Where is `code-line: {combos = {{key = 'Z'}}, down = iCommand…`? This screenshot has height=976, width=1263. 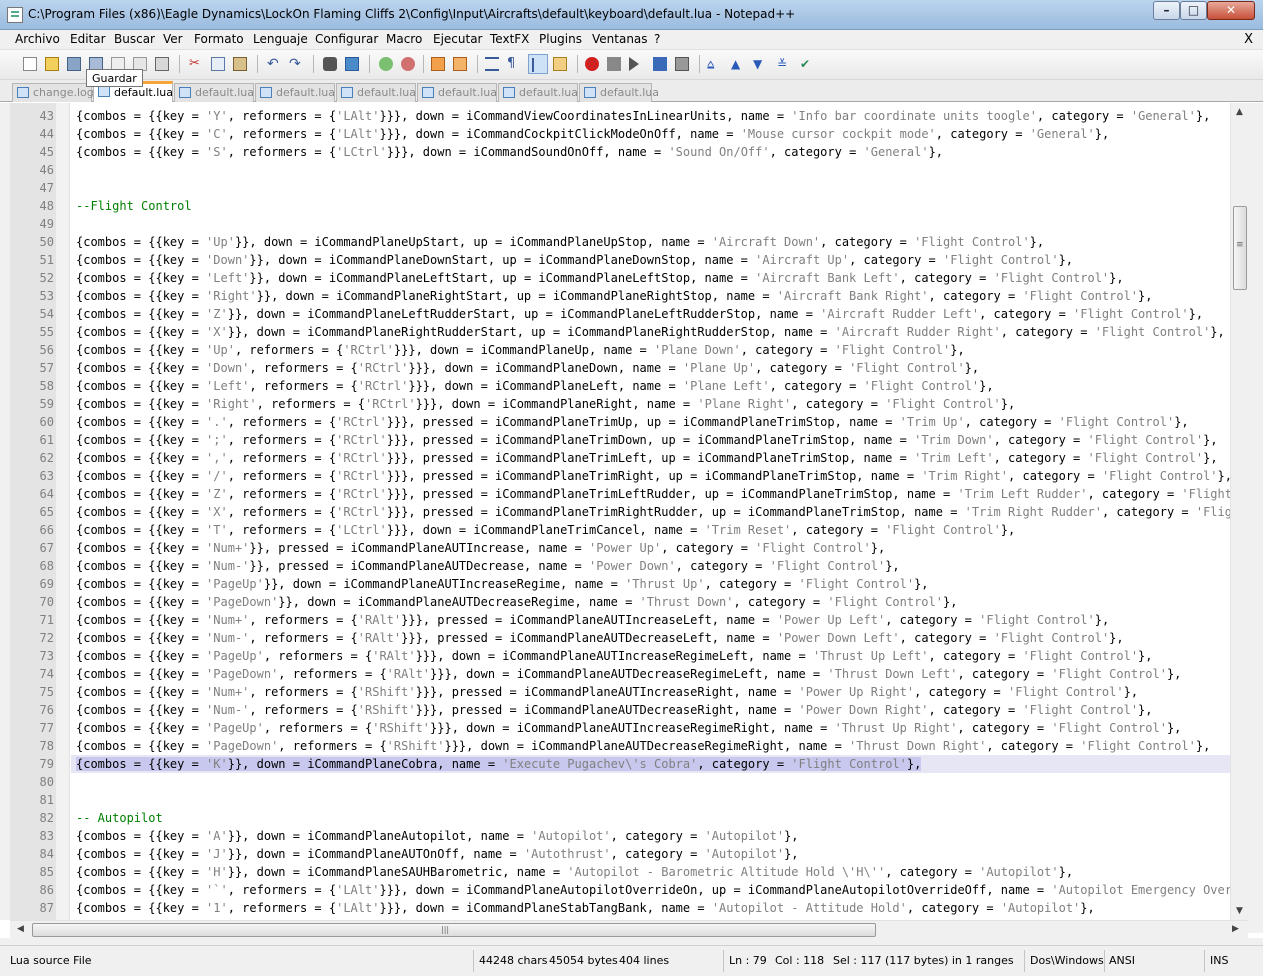
code-line: {combos = {{key = 'Z'}}, down = iCommand… is located at coordinates (650, 314).